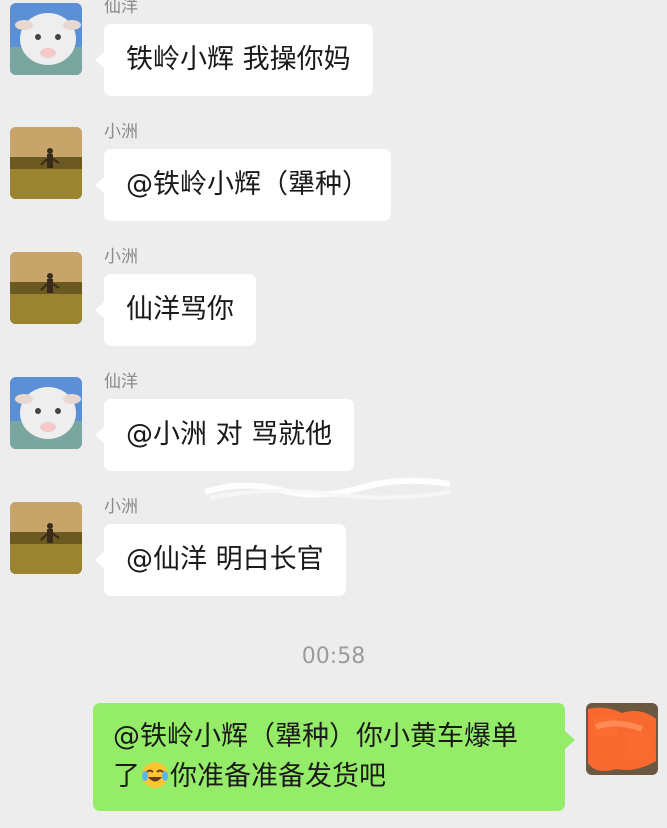 The image size is (667, 828). What do you see at coordinates (278, 776) in the screenshot?
I see `self-message-line-2-suffix: 你准备准备发货吧` at bounding box center [278, 776].